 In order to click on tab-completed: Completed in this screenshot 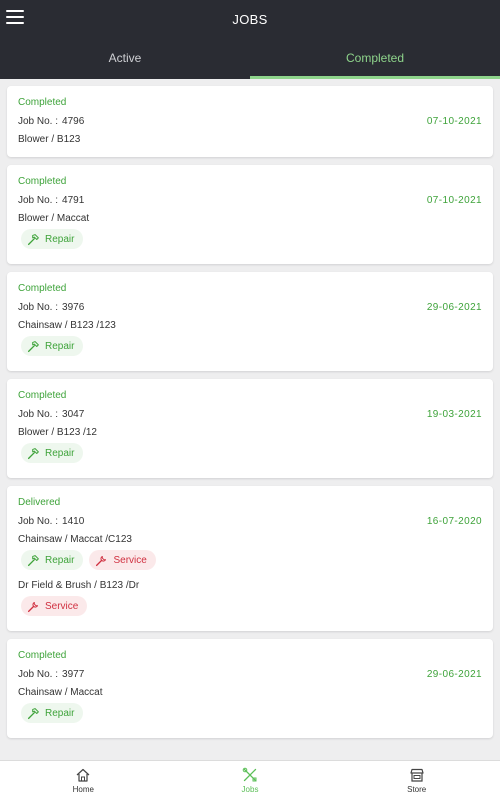, I will do `click(375, 62)`.